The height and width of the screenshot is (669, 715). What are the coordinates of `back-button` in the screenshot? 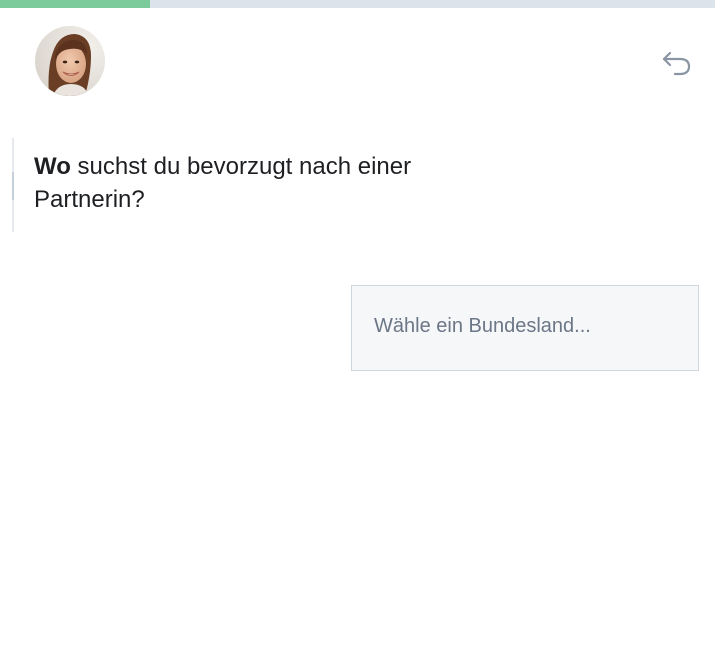 It's located at (677, 62).